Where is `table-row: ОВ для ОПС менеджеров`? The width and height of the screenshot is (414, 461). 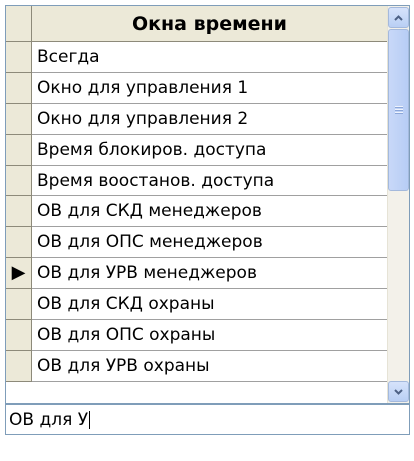
table-row: ОВ для ОПС менеджеров is located at coordinates (197, 243).